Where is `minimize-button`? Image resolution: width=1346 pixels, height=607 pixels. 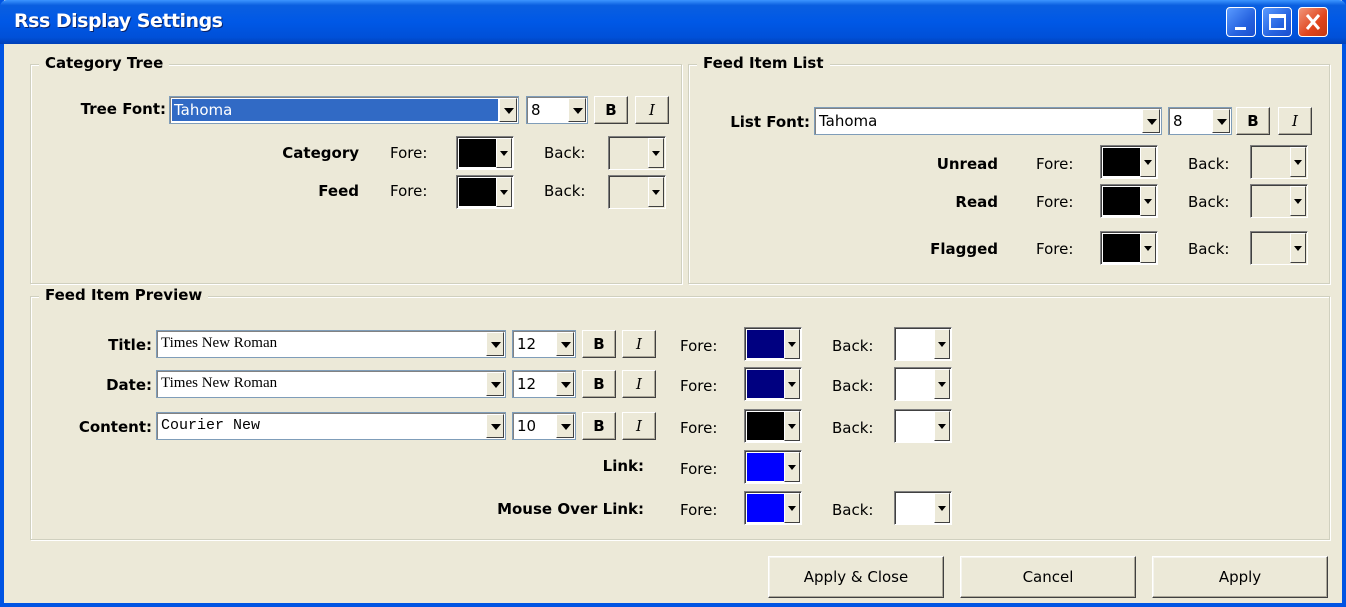 minimize-button is located at coordinates (1241, 22).